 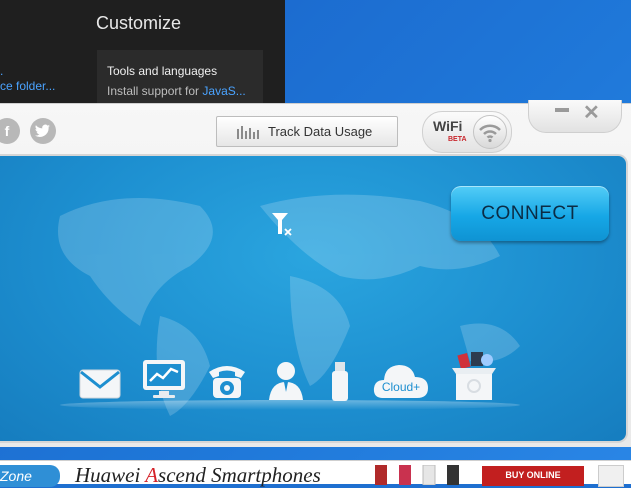 What do you see at coordinates (164, 380) in the screenshot?
I see `statistics-icon` at bounding box center [164, 380].